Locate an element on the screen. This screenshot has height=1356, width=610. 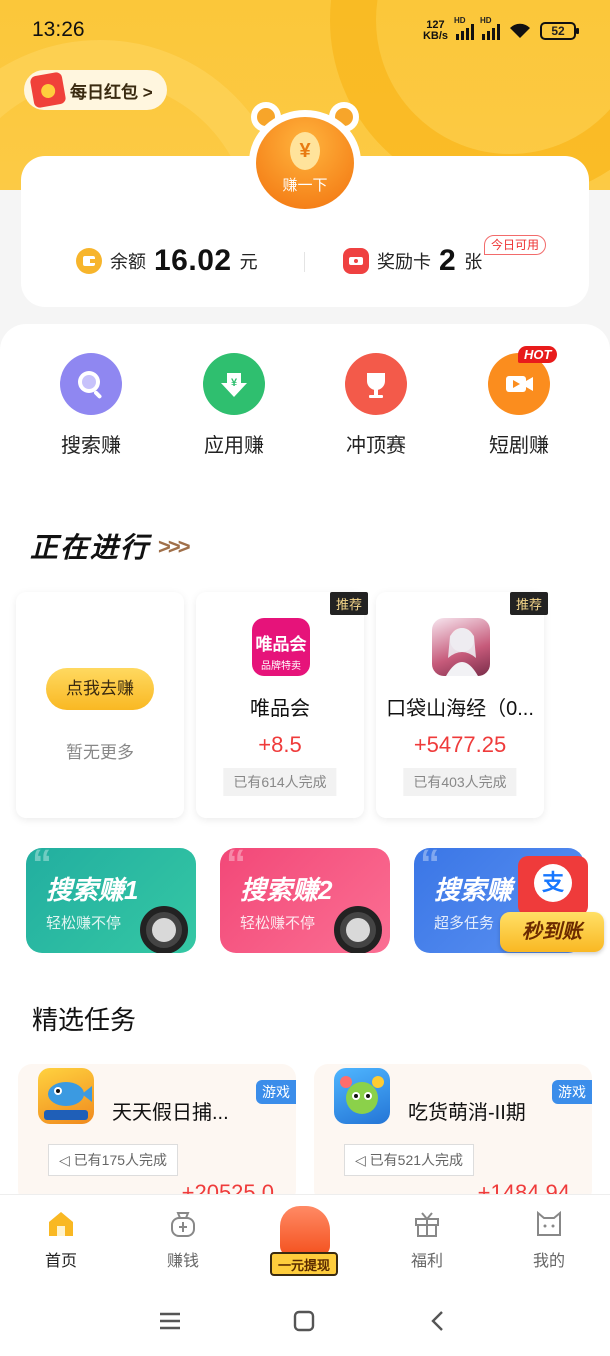
featured-task-name: 吃货萌消-II期 is located at coordinates (467, 1113).